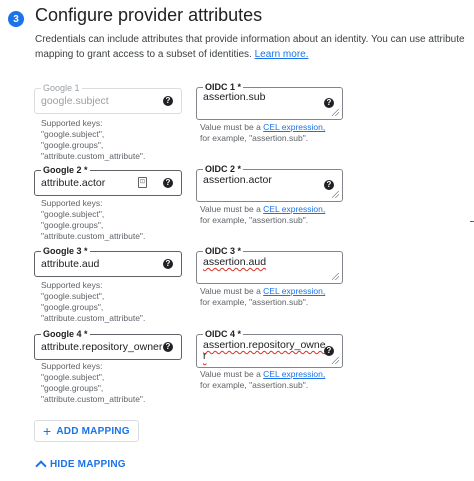 This screenshot has height=481, width=474. I want to click on google-4-value: attribute.repository_owner, so click(102, 347).